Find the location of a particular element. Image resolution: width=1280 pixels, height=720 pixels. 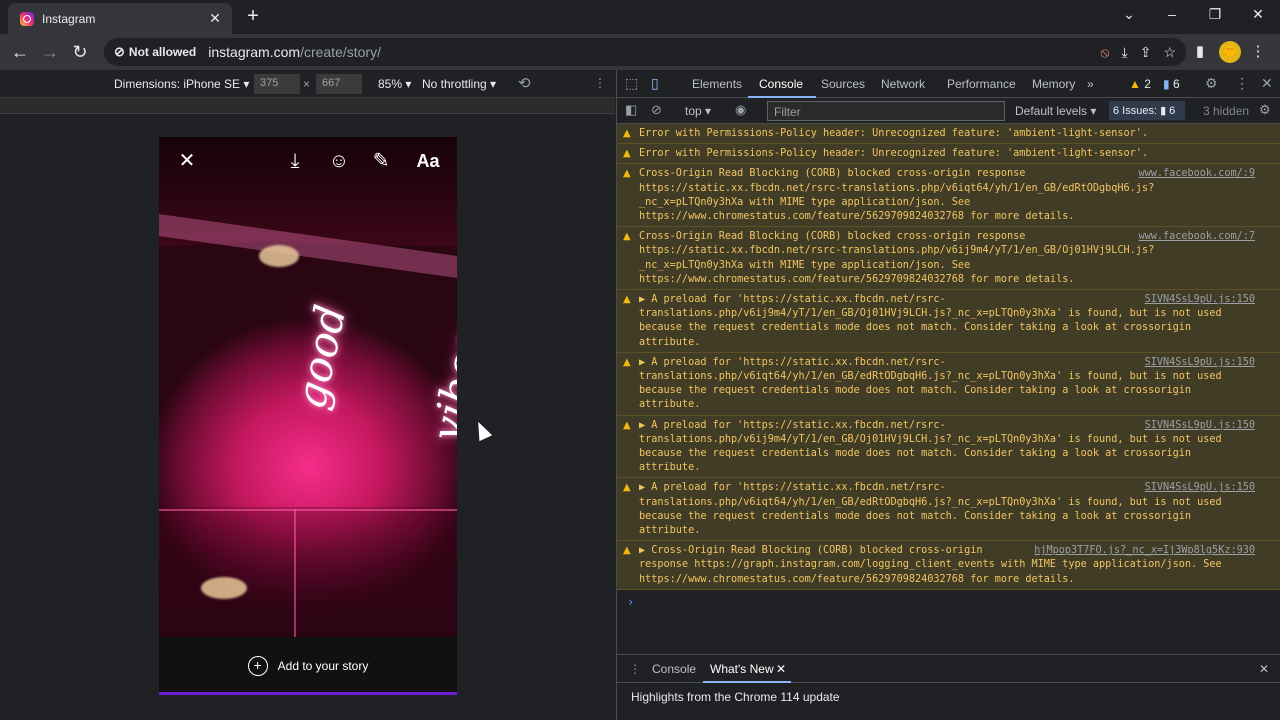

info-count-icon: ▮ 6 is located at coordinates (1171, 84).